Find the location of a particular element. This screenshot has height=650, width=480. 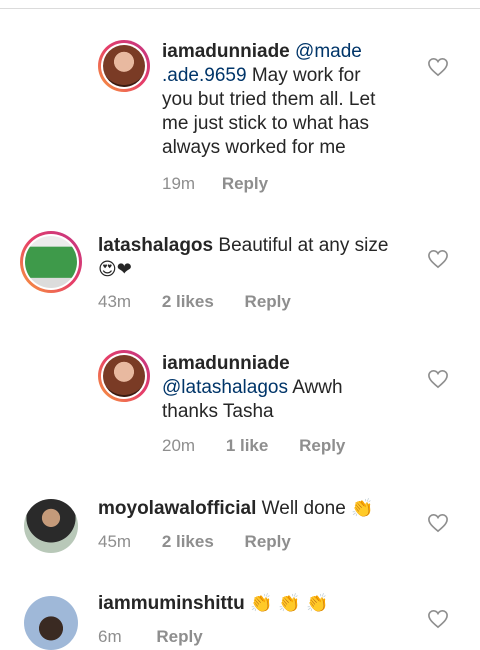

emoji: 👏 👏 👏 is located at coordinates (289, 603).